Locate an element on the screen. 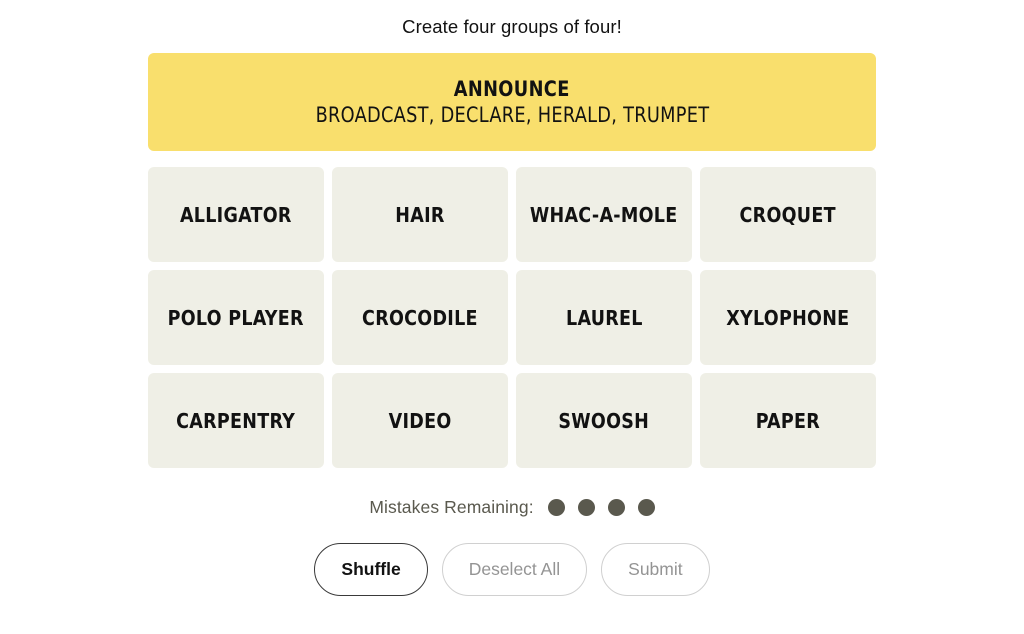 The image size is (1024, 634). word-tile-label: VIDEO is located at coordinates (420, 420).